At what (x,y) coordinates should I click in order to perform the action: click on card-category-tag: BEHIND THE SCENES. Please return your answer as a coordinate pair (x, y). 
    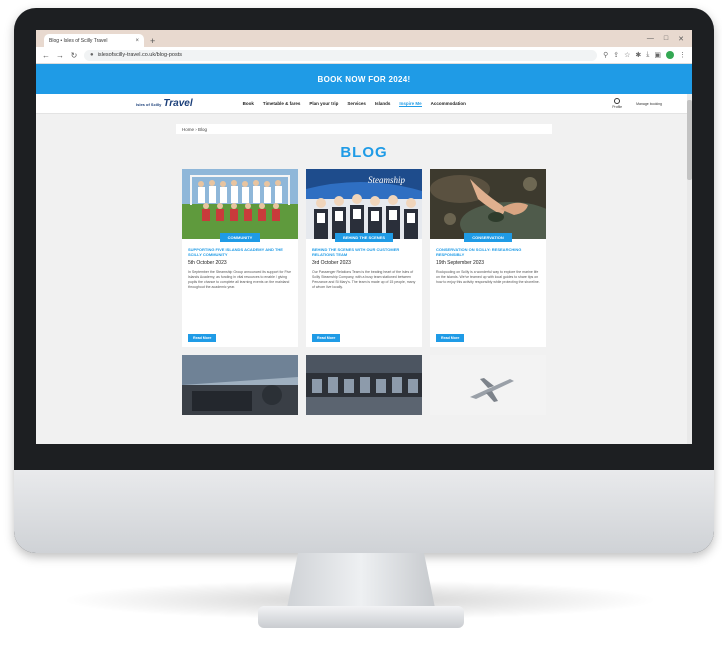
    Looking at the image, I should click on (363, 237).